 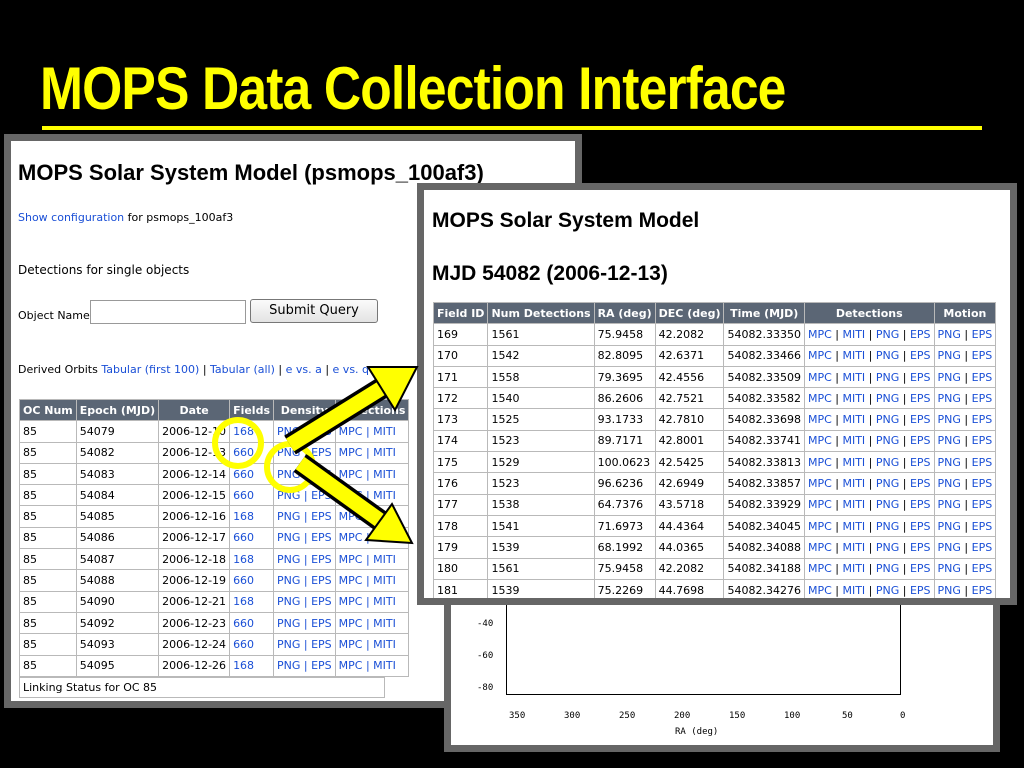 I want to click on arrow-upper, so click(x=351, y=410).